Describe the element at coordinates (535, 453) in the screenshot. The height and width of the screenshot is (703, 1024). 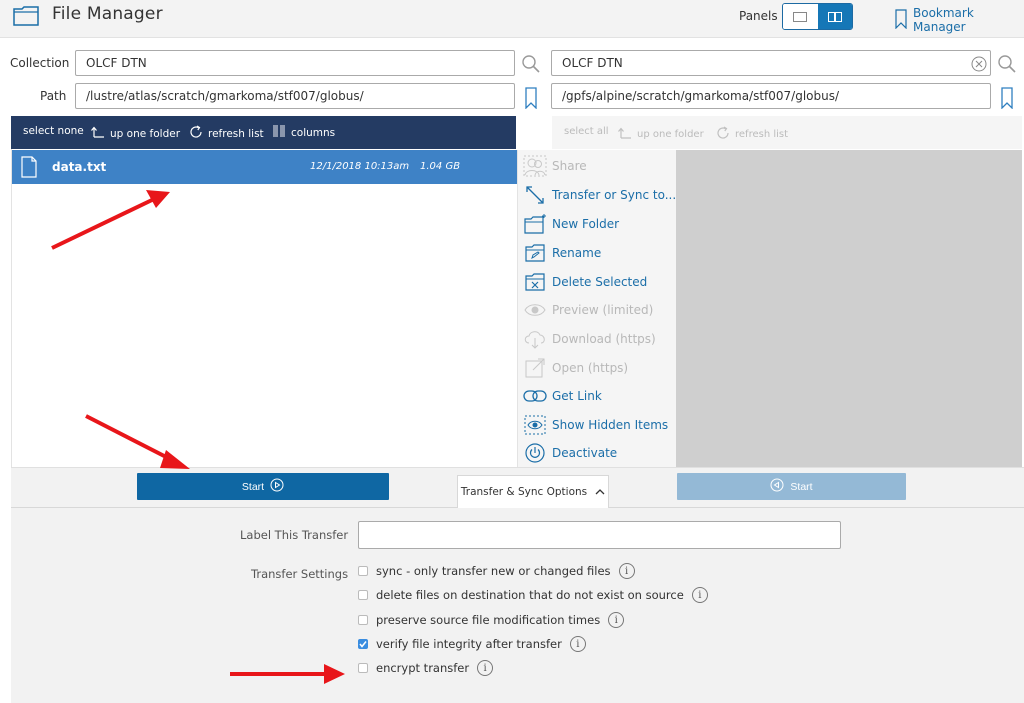
I see `power-icon` at that location.